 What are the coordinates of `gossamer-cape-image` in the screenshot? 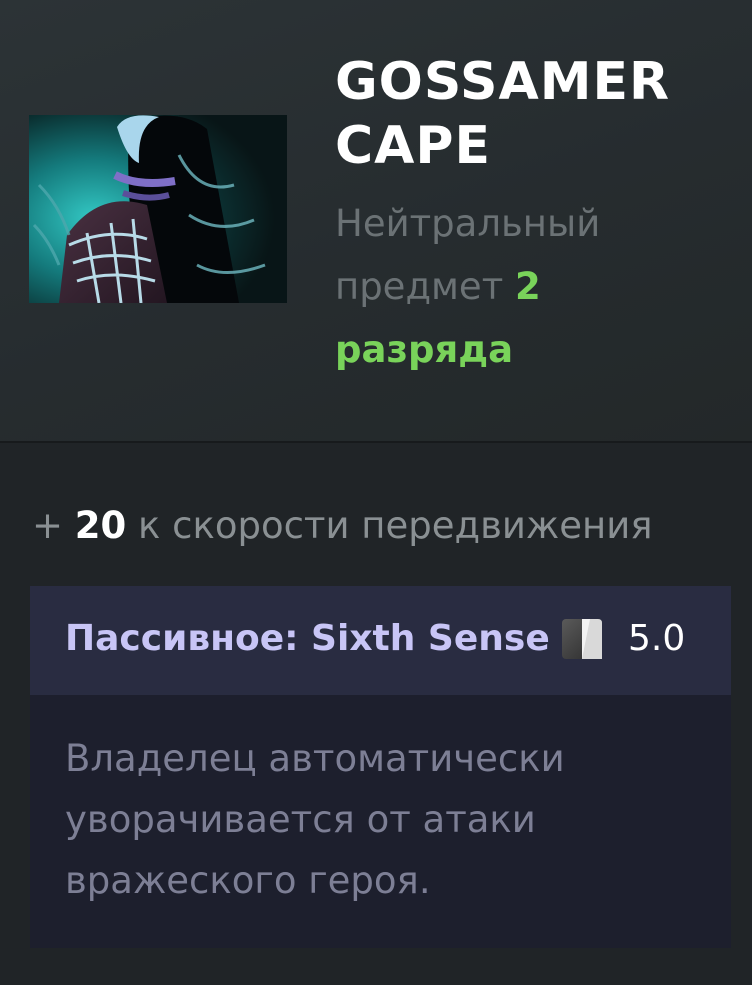 It's located at (158, 209).